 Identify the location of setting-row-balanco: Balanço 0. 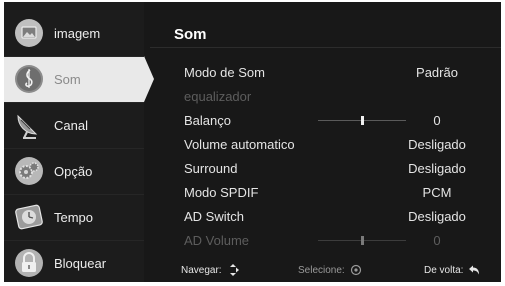
(325, 121).